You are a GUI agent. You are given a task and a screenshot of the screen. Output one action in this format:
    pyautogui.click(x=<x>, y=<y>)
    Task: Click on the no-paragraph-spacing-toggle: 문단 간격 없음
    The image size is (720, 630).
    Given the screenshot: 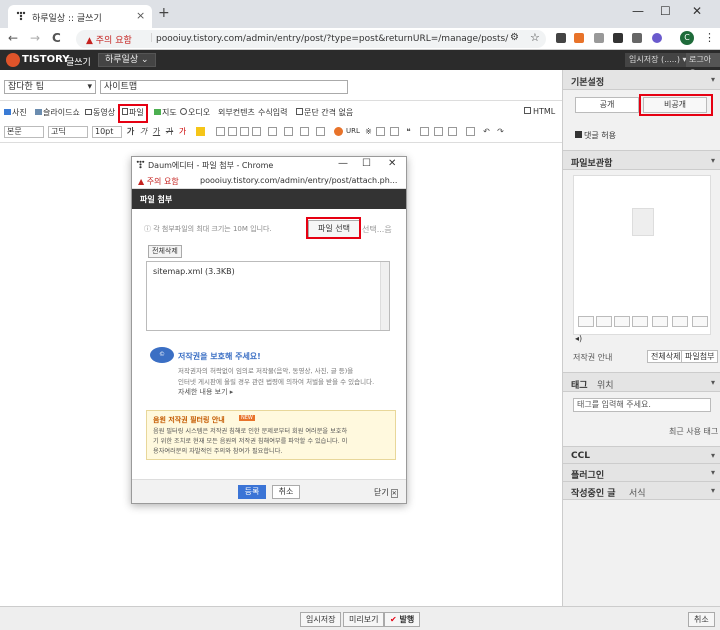 What is the action you would take?
    pyautogui.click(x=324, y=112)
    